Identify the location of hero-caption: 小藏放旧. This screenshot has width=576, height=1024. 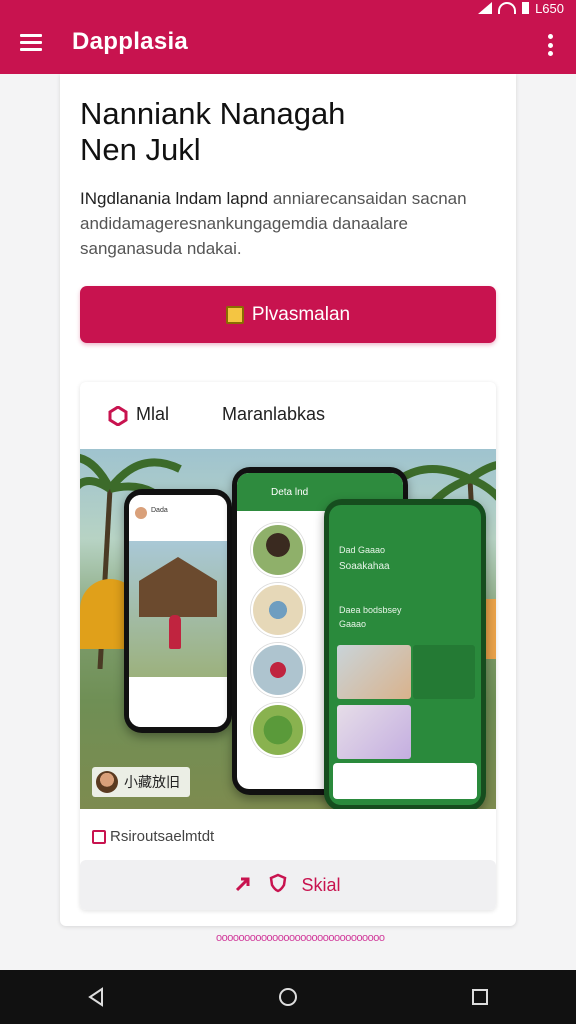
(141, 782).